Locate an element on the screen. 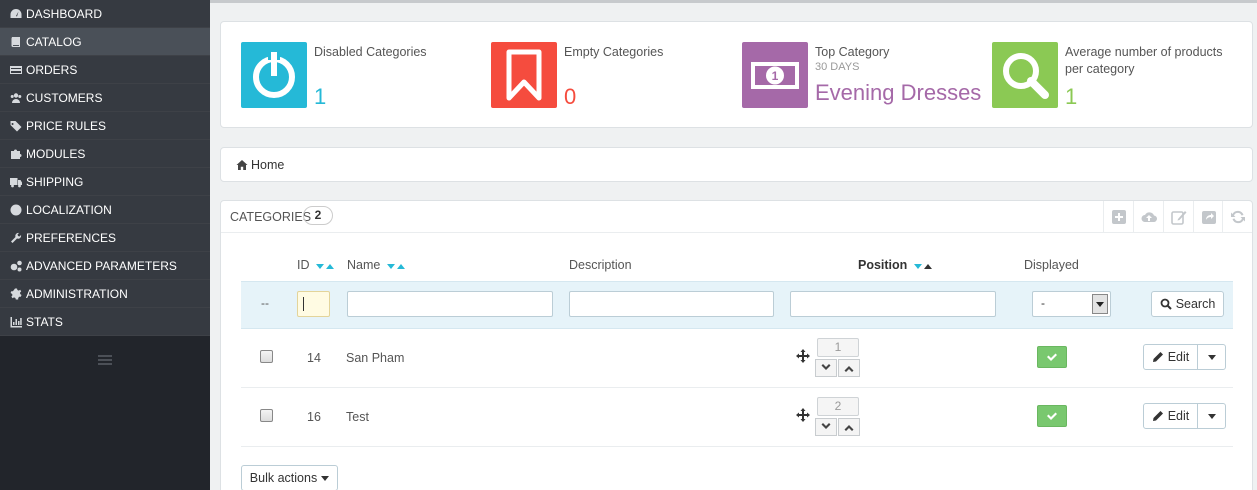 The width and height of the screenshot is (1257, 490). sidebar-item-dashboard: DASHBOARD is located at coordinates (105, 14).